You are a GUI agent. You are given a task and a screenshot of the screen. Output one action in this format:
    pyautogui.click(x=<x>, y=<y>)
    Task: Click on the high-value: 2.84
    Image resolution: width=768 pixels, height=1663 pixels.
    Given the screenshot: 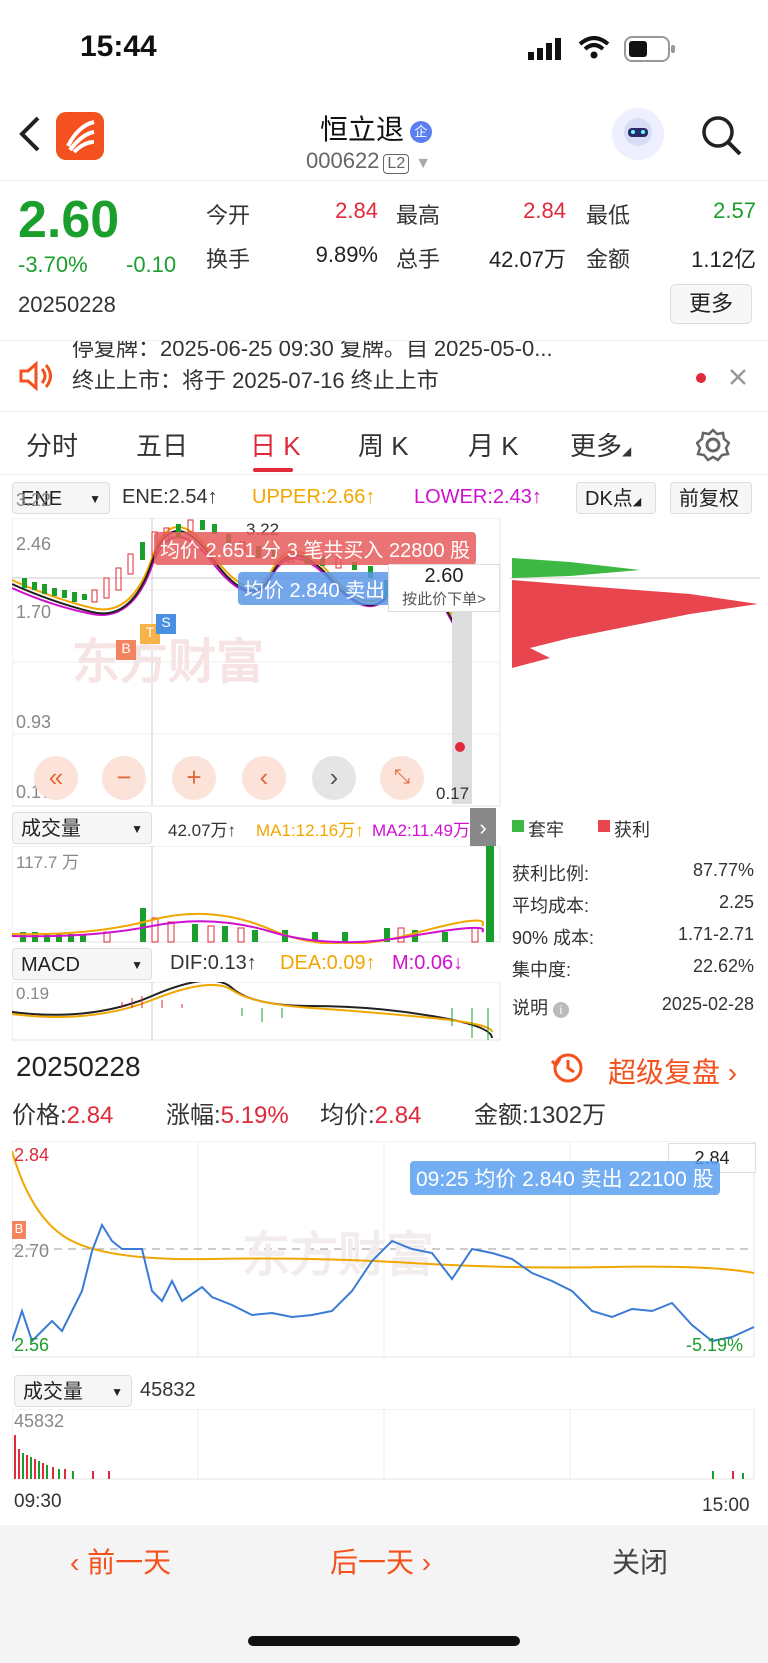 What is the action you would take?
    pyautogui.click(x=544, y=210)
    